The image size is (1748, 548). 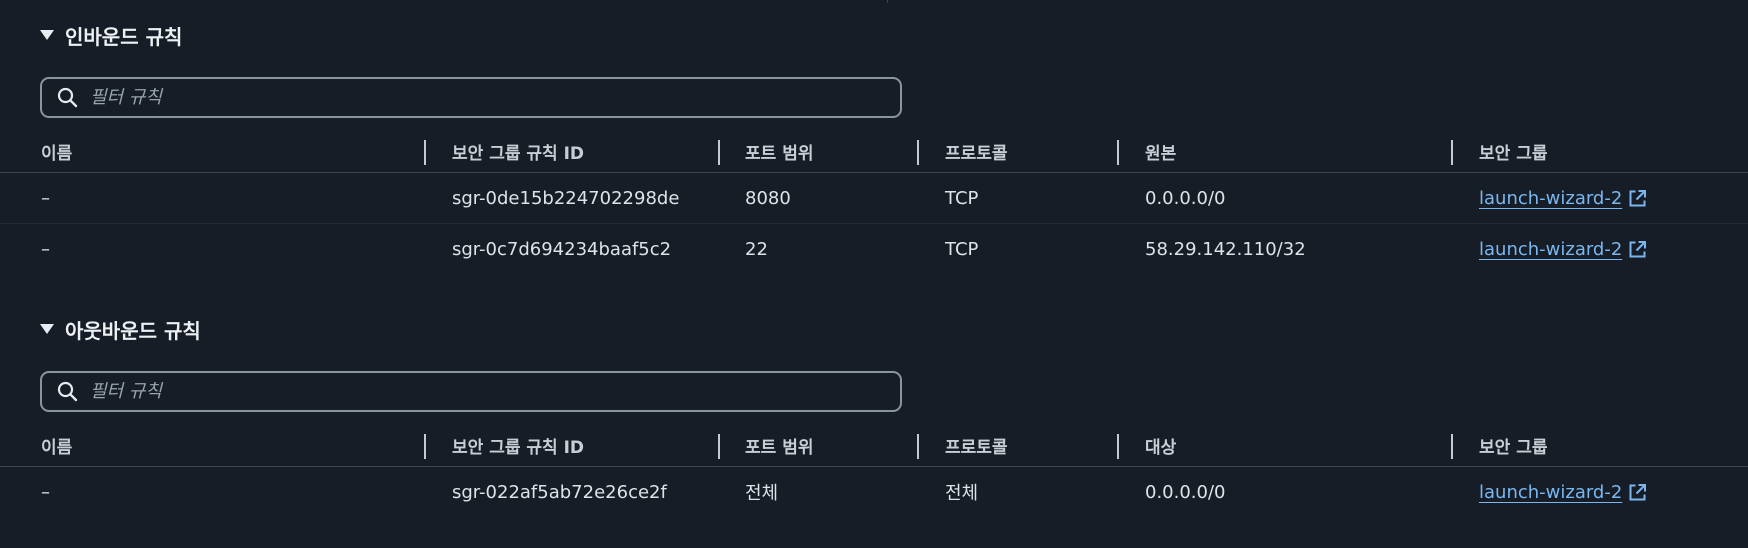 I want to click on inbound-filter-box, so click(x=471, y=97).